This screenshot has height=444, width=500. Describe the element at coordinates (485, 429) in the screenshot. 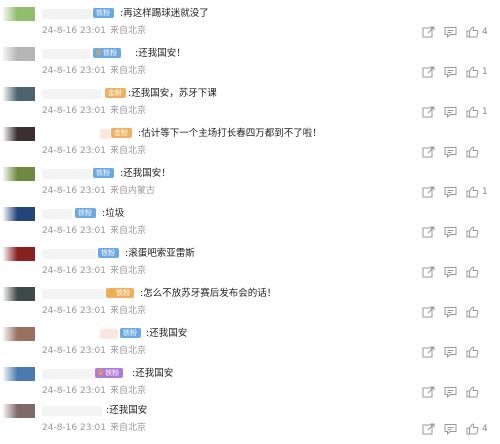

I see `like-count: 4` at that location.